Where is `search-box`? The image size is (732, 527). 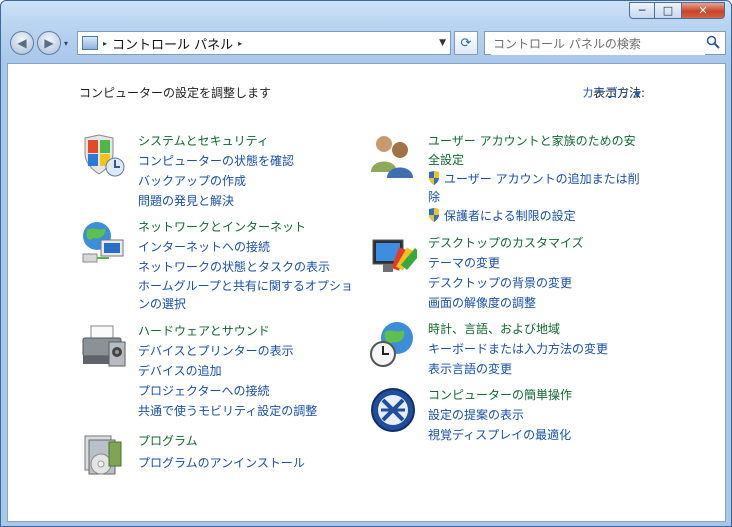
search-box is located at coordinates (605, 43).